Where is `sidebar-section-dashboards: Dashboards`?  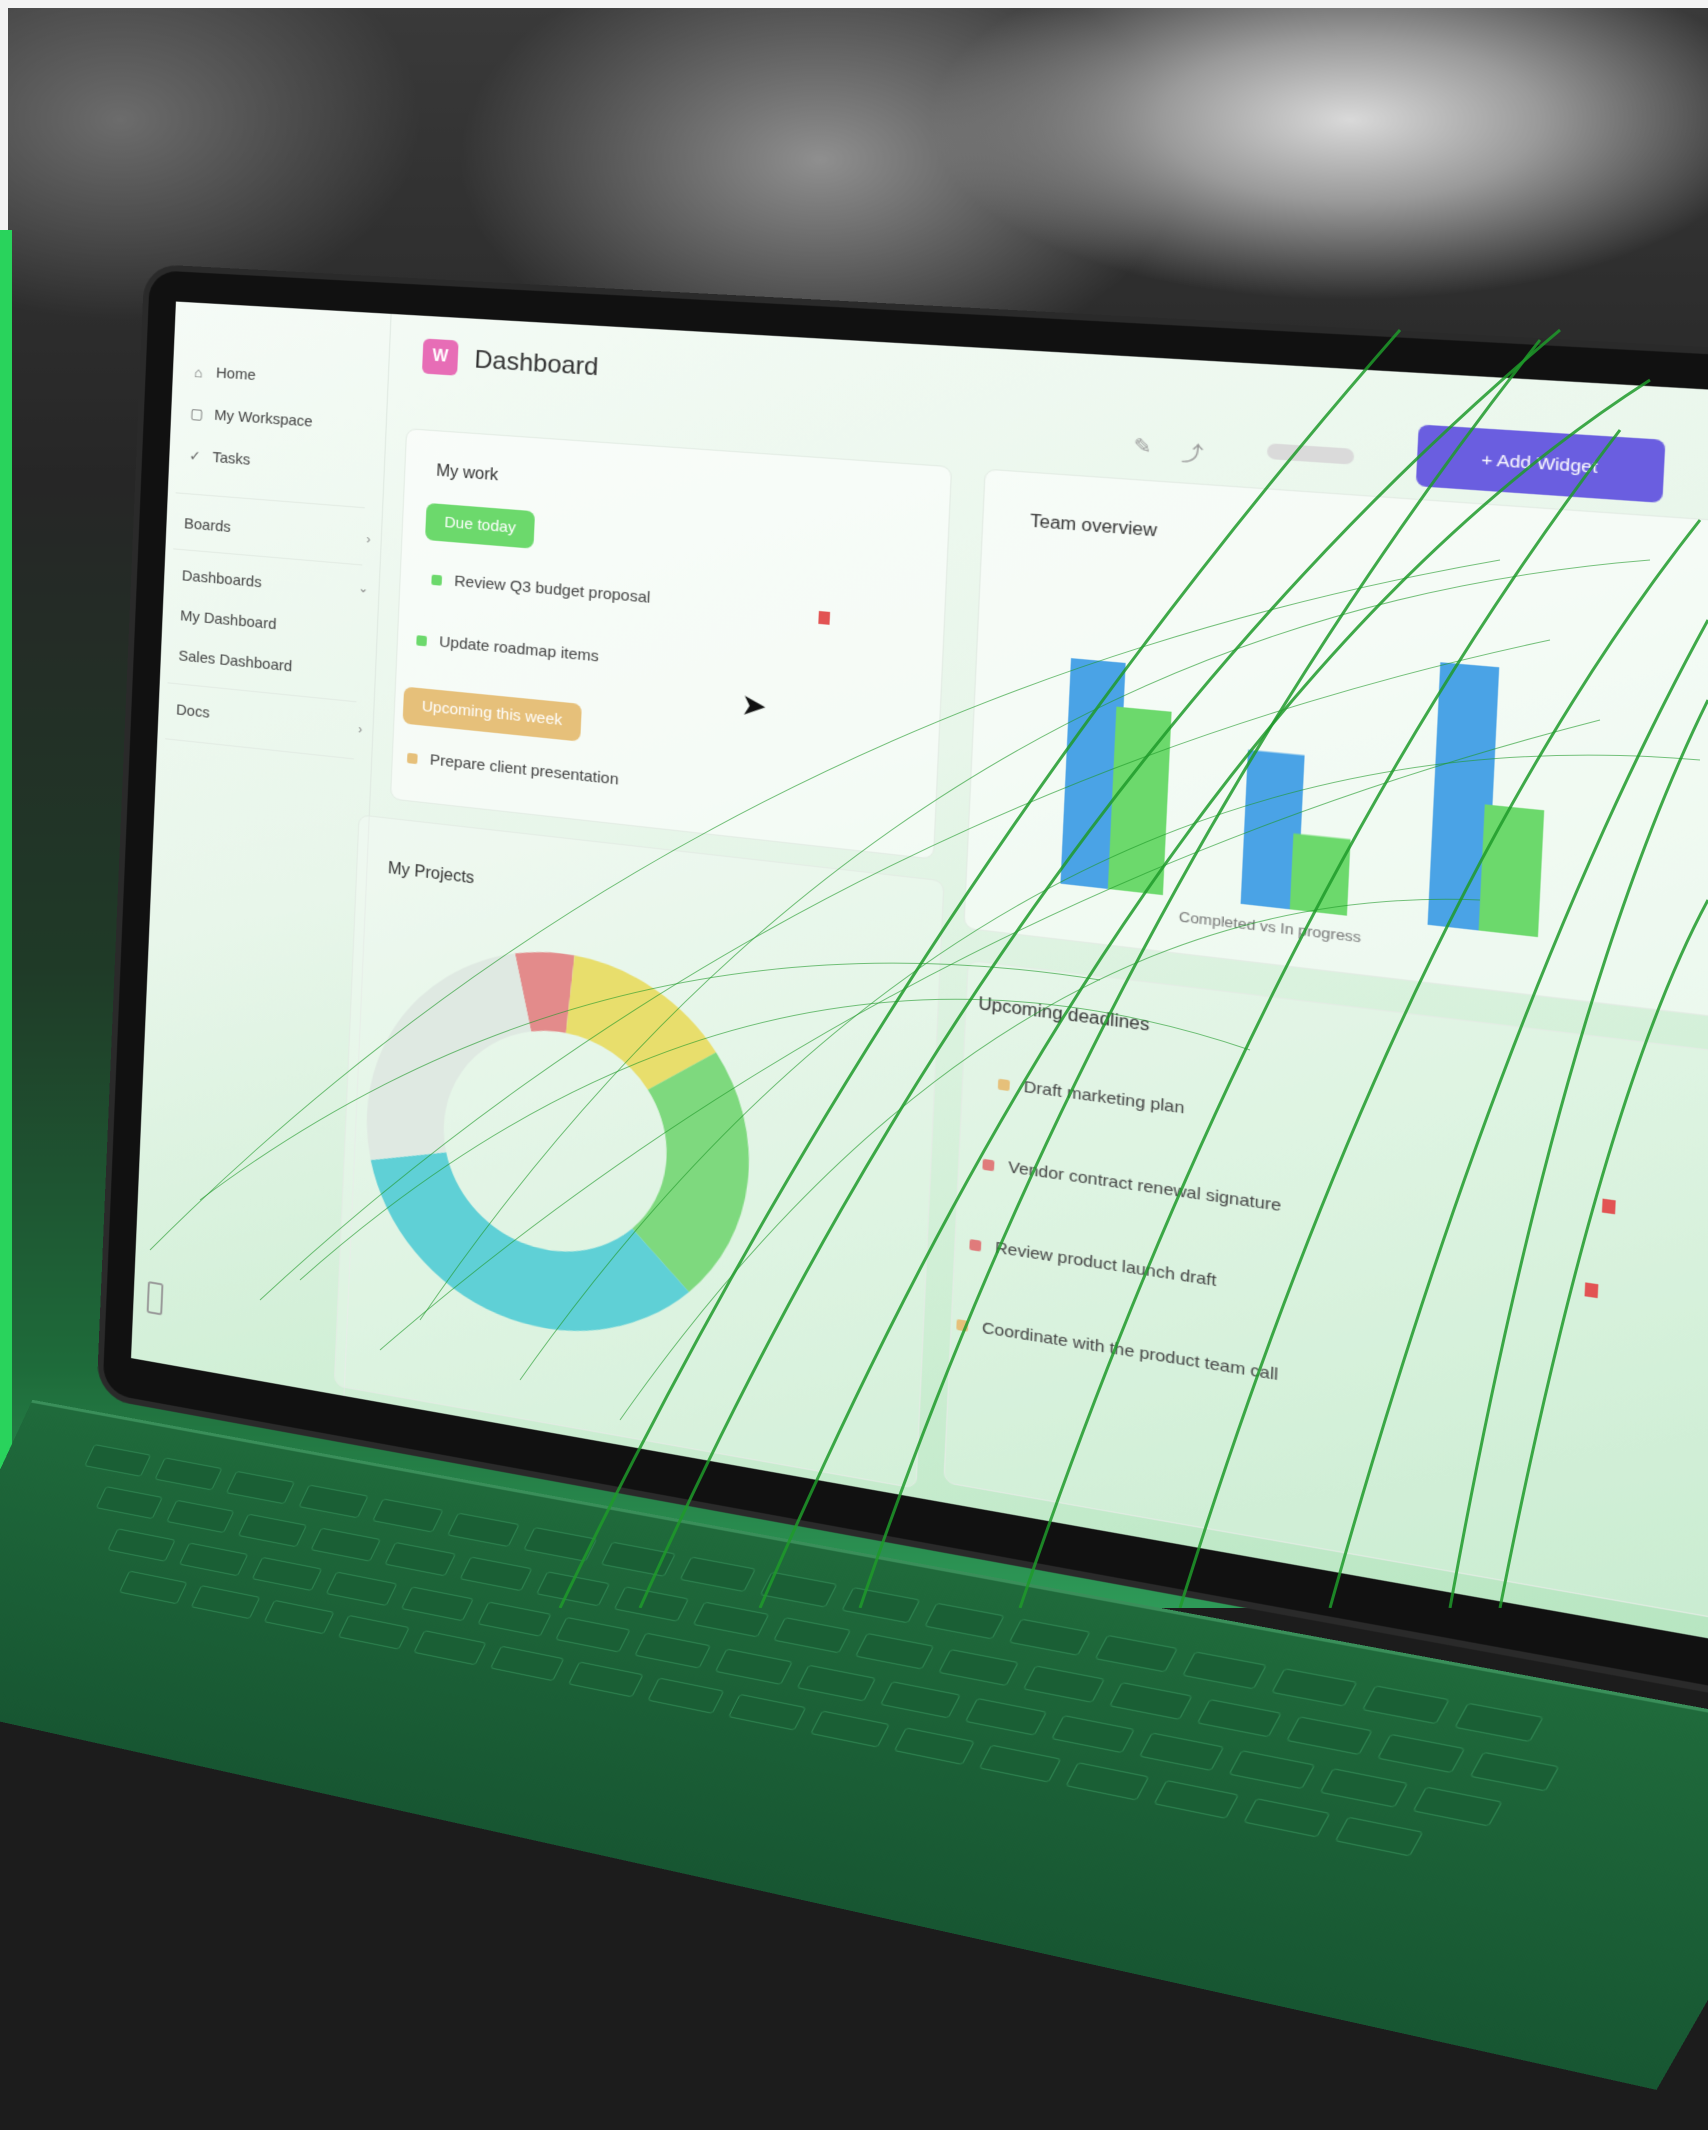
sidebar-section-dashboards: Dashboards is located at coordinates (222, 579).